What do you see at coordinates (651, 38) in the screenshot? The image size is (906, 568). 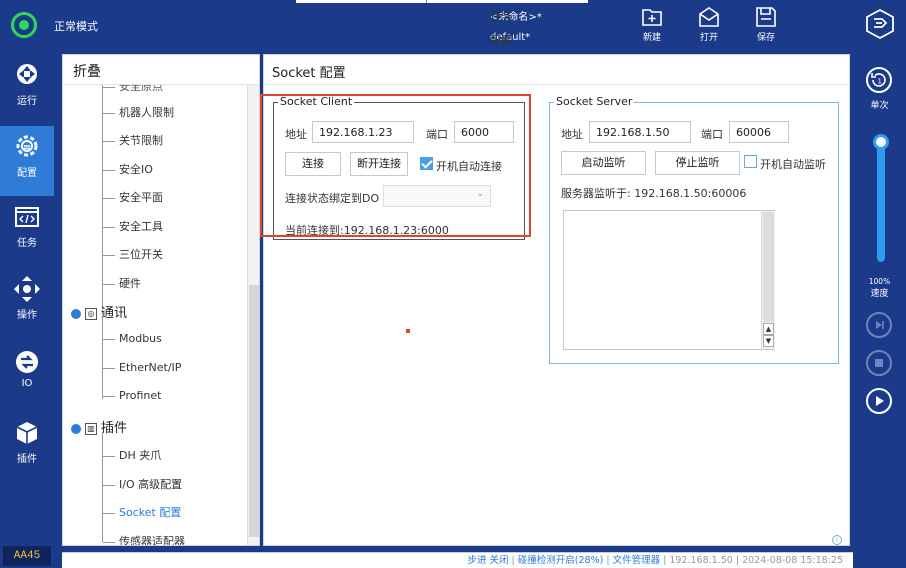 I see `new-button-label: 新建` at bounding box center [651, 38].